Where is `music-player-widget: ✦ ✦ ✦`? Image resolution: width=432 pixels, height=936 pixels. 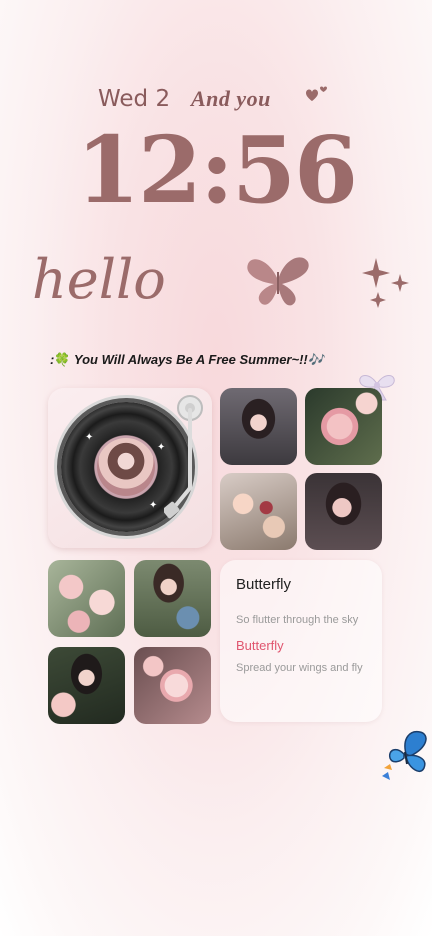
music-player-widget: ✦ ✦ ✦ is located at coordinates (130, 468).